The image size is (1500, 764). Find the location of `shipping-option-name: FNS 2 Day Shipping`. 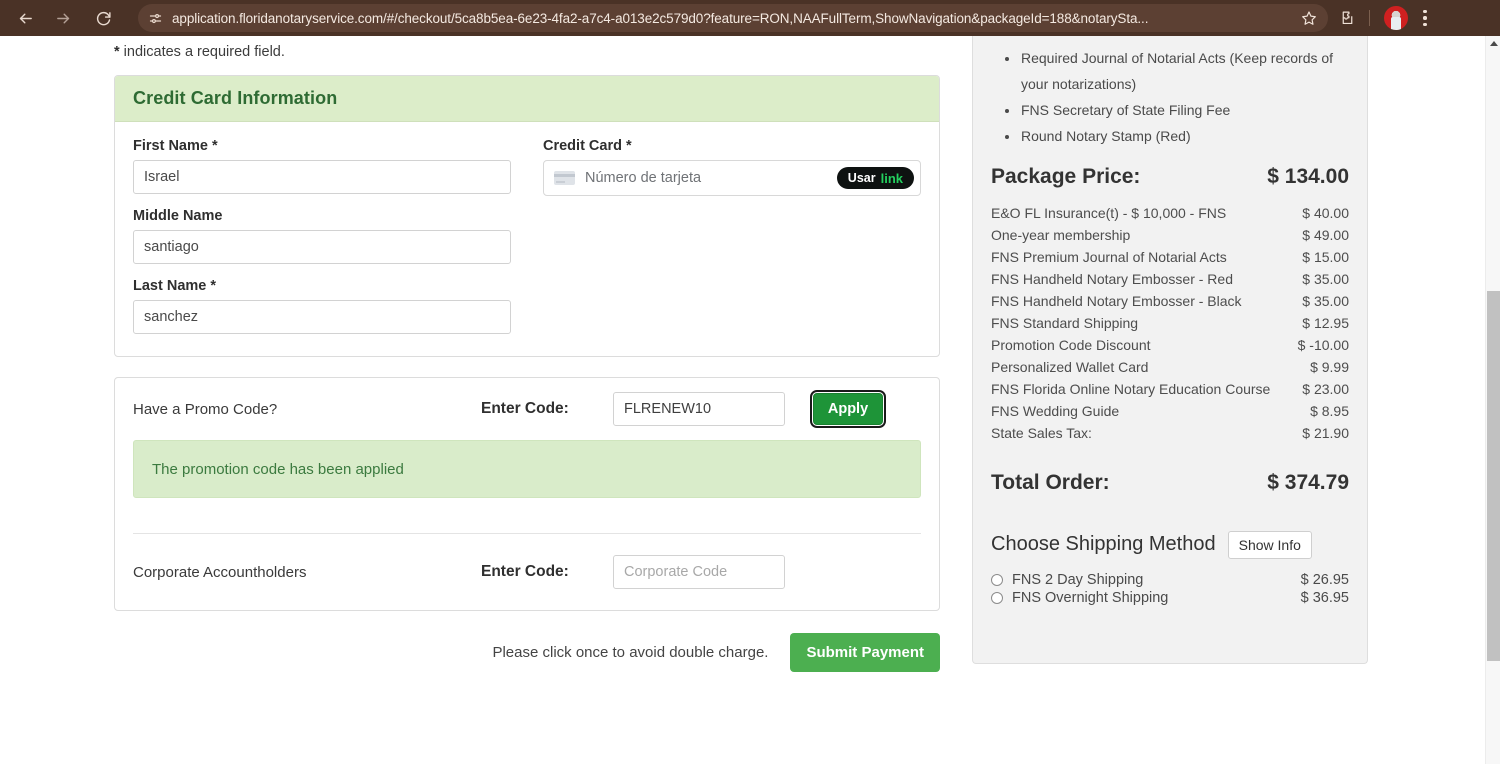

shipping-option-name: FNS 2 Day Shipping is located at coordinates (1078, 579).